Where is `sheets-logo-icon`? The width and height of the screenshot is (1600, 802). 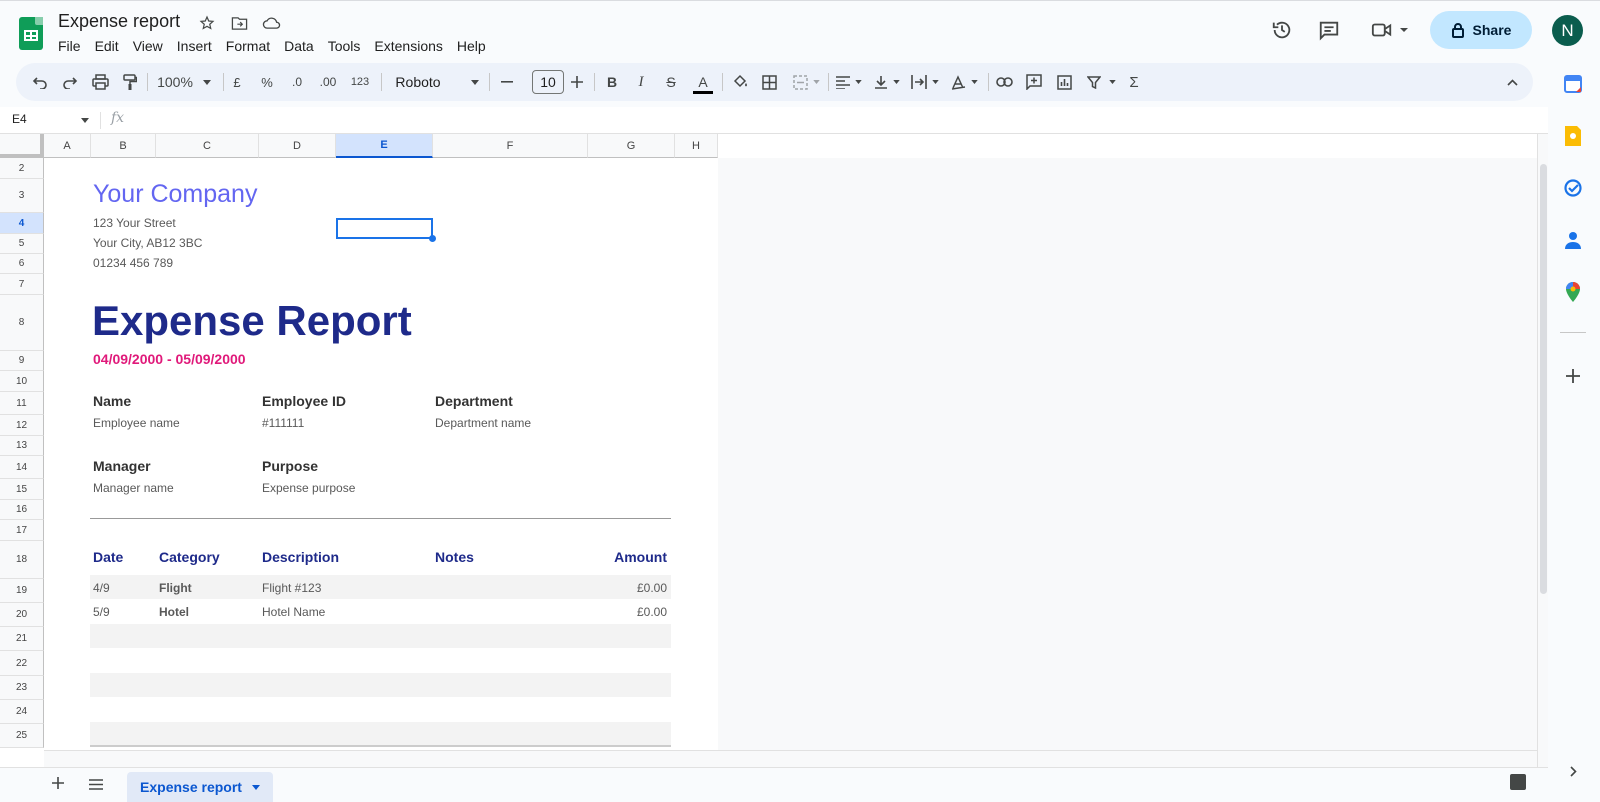 sheets-logo-icon is located at coordinates (31, 33).